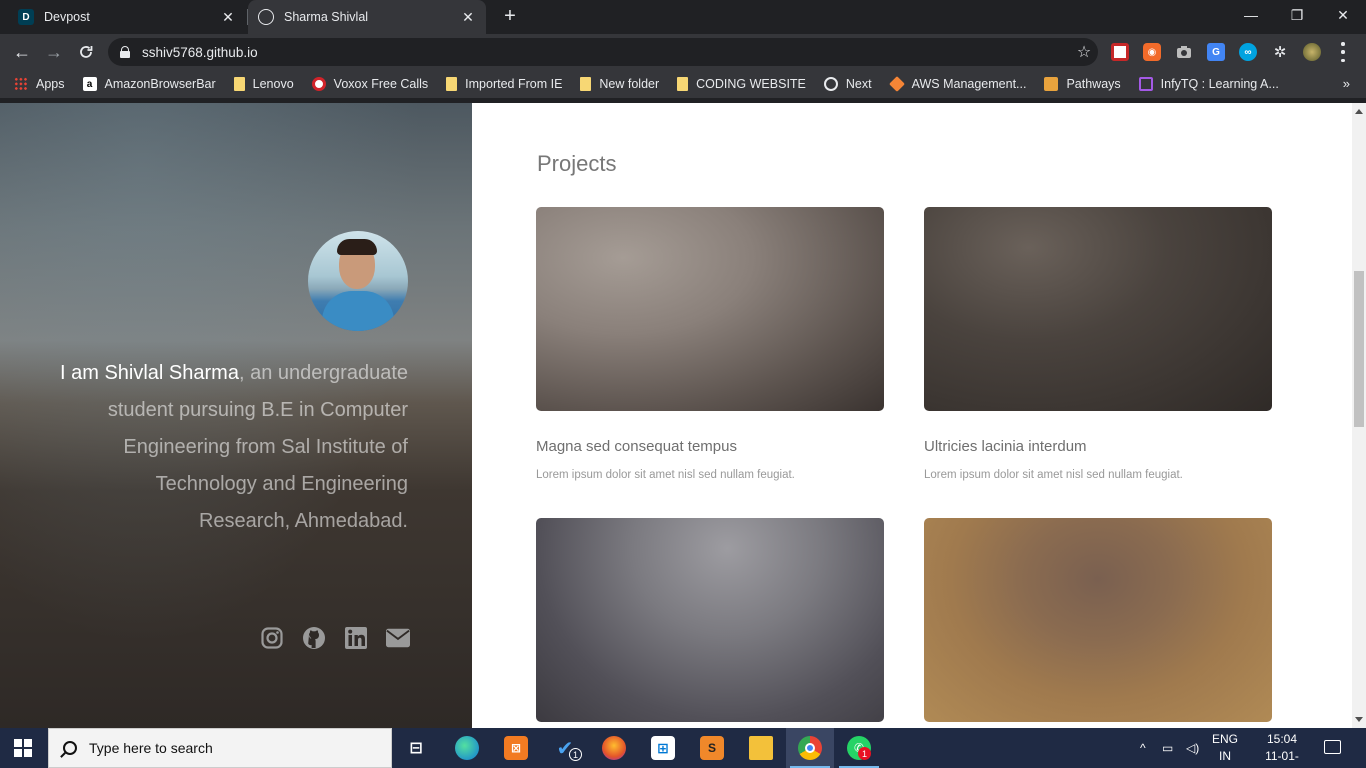 Image resolution: width=1366 pixels, height=768 pixels. Describe the element at coordinates (1224, 739) in the screenshot. I see `language-code: ENG` at that location.